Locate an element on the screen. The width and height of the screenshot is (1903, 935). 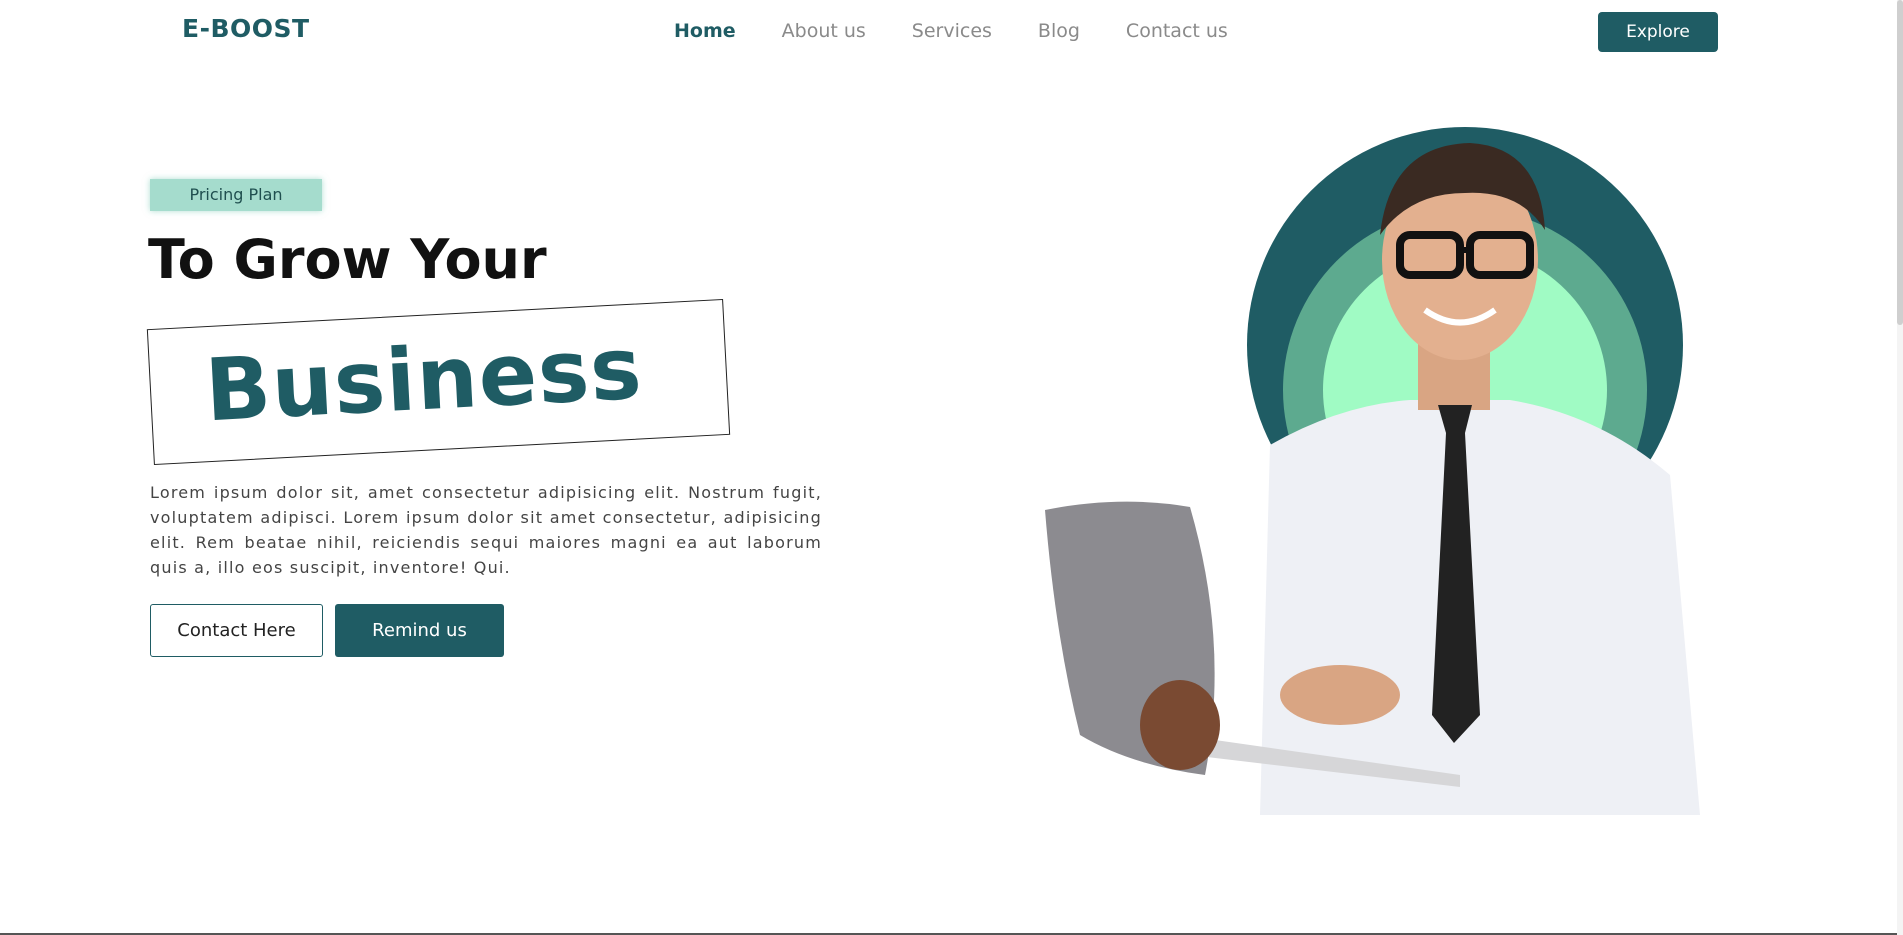
contact-here-button: Contact Here is located at coordinates (236, 630).